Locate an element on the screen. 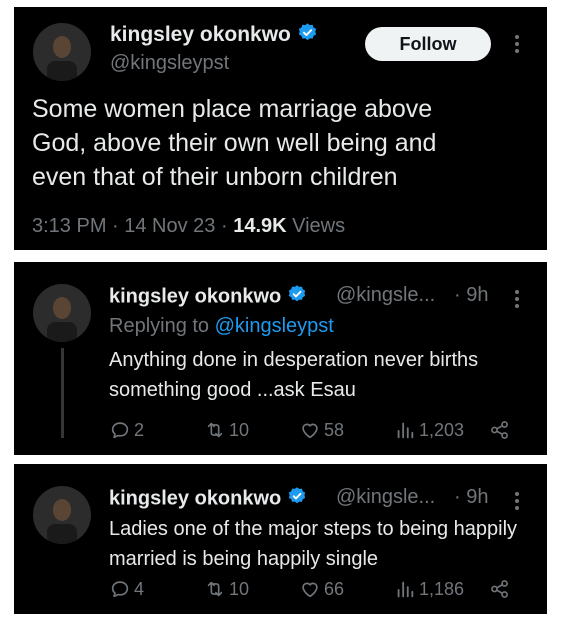 The image size is (566, 621). views-button: 1,186 is located at coordinates (429, 589).